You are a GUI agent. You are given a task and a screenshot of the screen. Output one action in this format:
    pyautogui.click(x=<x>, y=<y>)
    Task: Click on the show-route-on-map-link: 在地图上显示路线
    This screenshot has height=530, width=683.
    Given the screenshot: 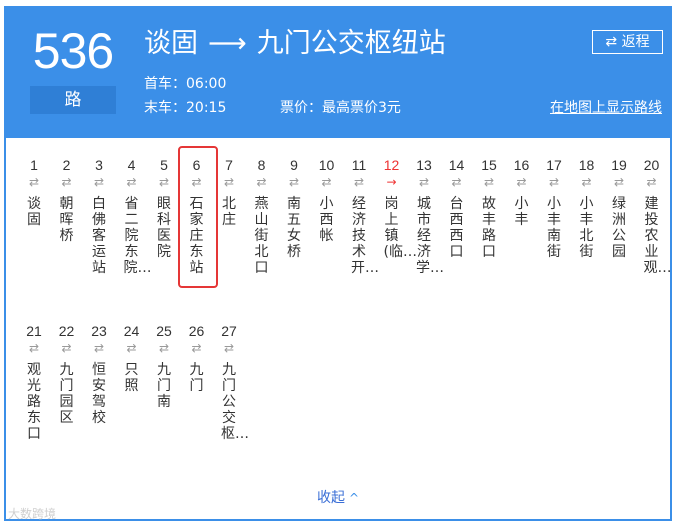 What is the action you would take?
    pyautogui.click(x=606, y=108)
    